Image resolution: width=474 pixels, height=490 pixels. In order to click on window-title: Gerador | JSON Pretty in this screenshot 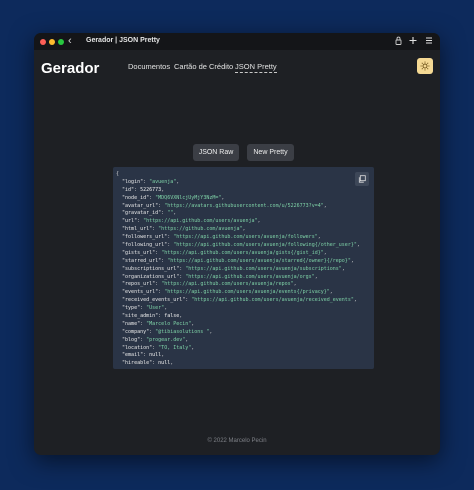, I will do `click(123, 40)`.